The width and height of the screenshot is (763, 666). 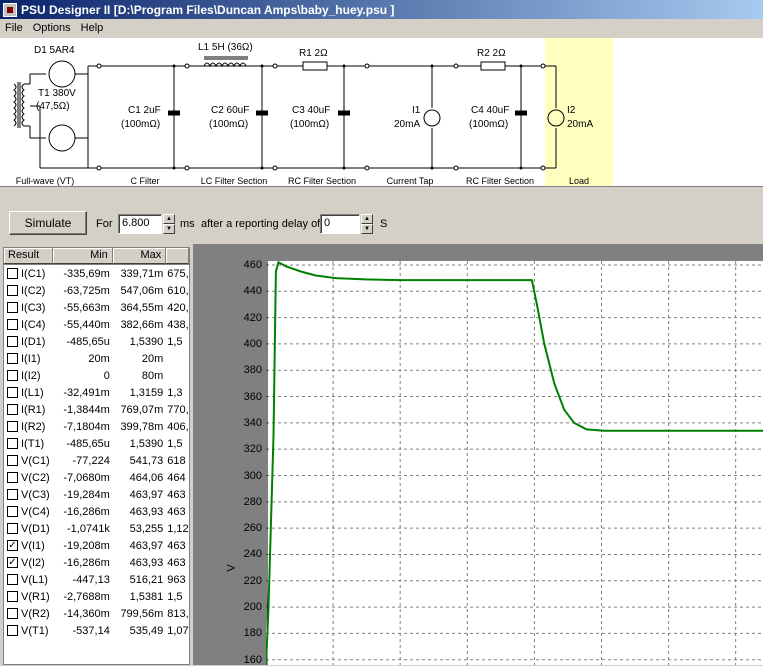 I want to click on simulate-button: Simulate, so click(x=48, y=223).